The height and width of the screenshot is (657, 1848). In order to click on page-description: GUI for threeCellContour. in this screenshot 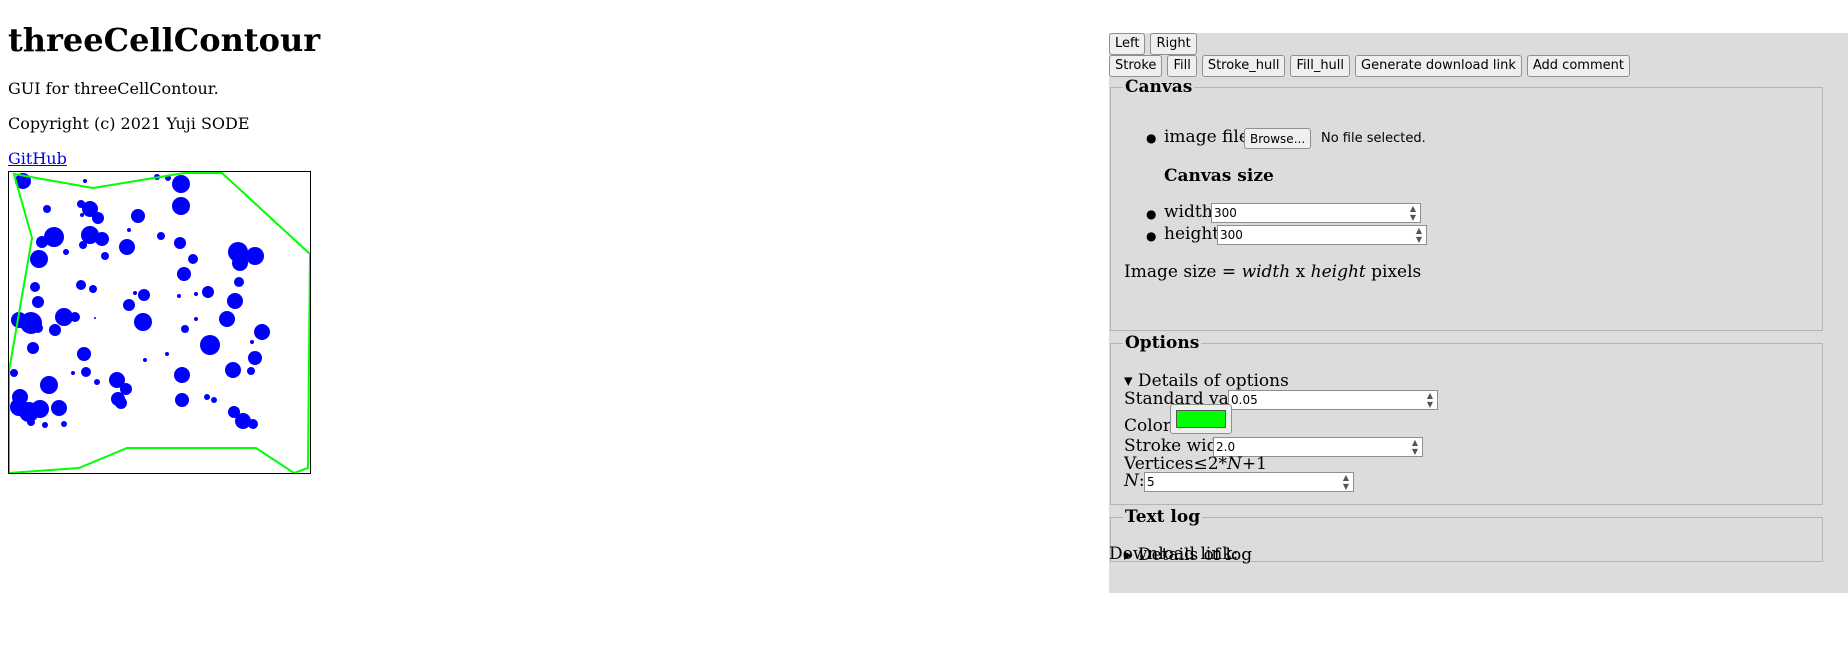, I will do `click(113, 88)`.